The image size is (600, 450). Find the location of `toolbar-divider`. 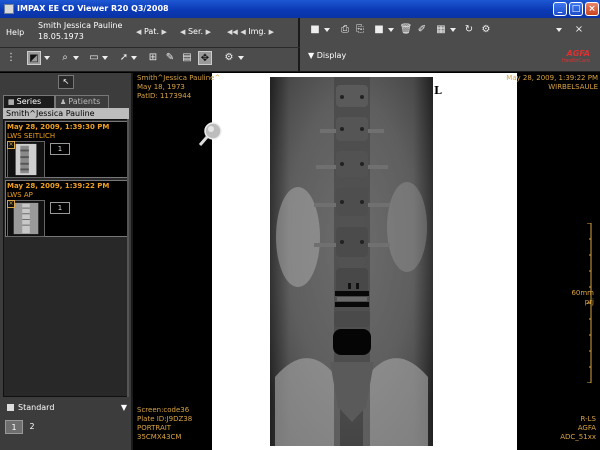

toolbar-divider is located at coordinates (150, 47).